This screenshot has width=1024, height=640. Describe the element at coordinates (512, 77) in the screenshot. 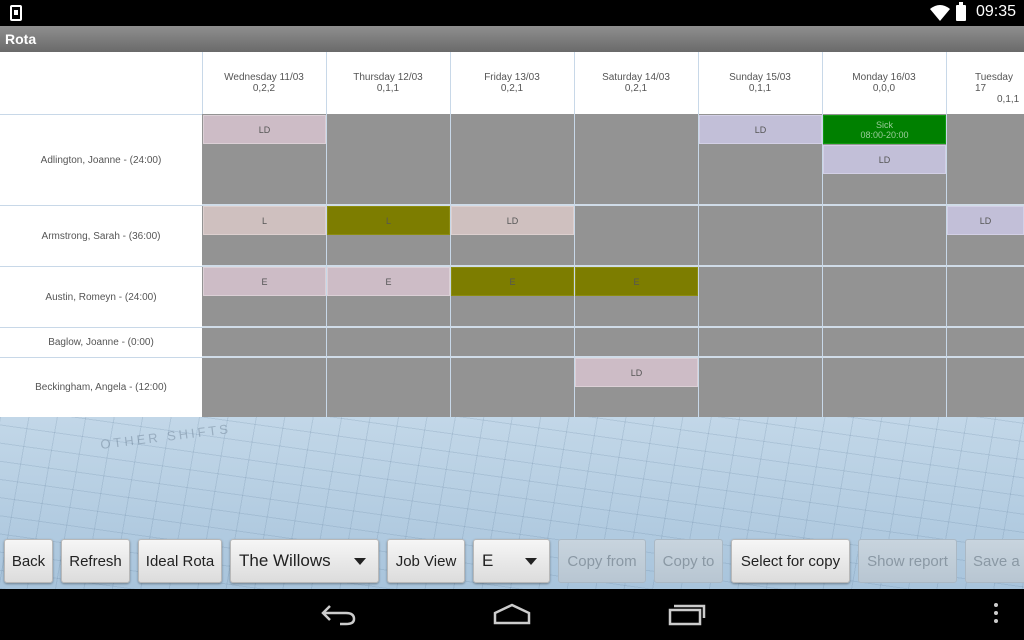

I see `day-date: Friday 13/03` at that location.